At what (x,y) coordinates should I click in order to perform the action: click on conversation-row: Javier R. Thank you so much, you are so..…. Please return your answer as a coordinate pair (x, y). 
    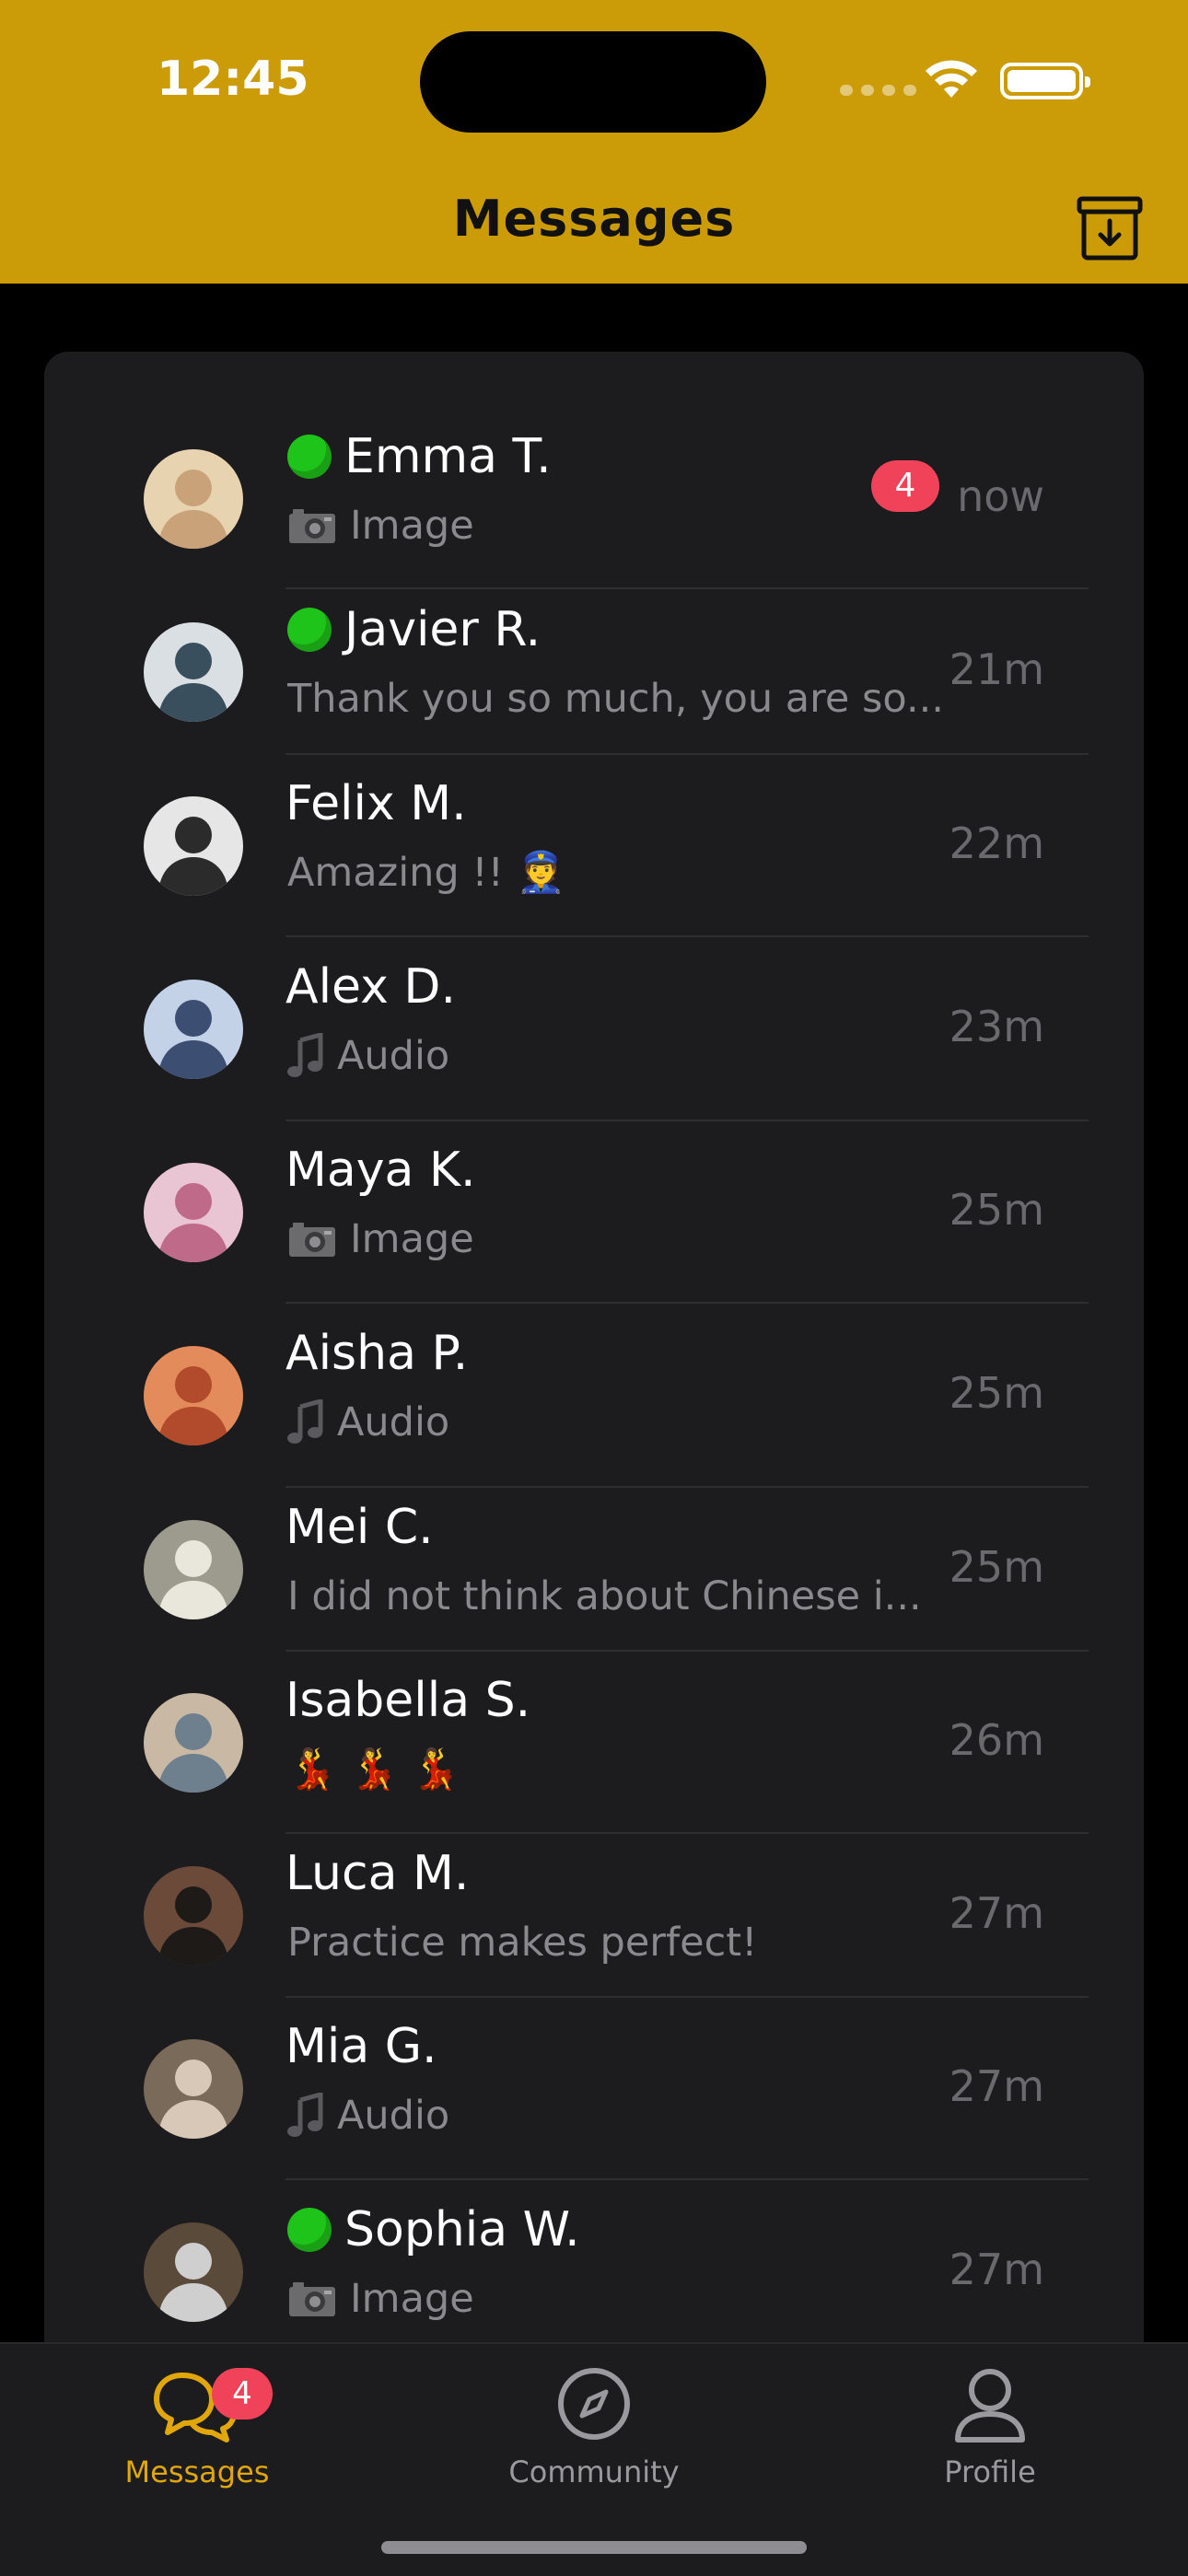
    Looking at the image, I should click on (594, 672).